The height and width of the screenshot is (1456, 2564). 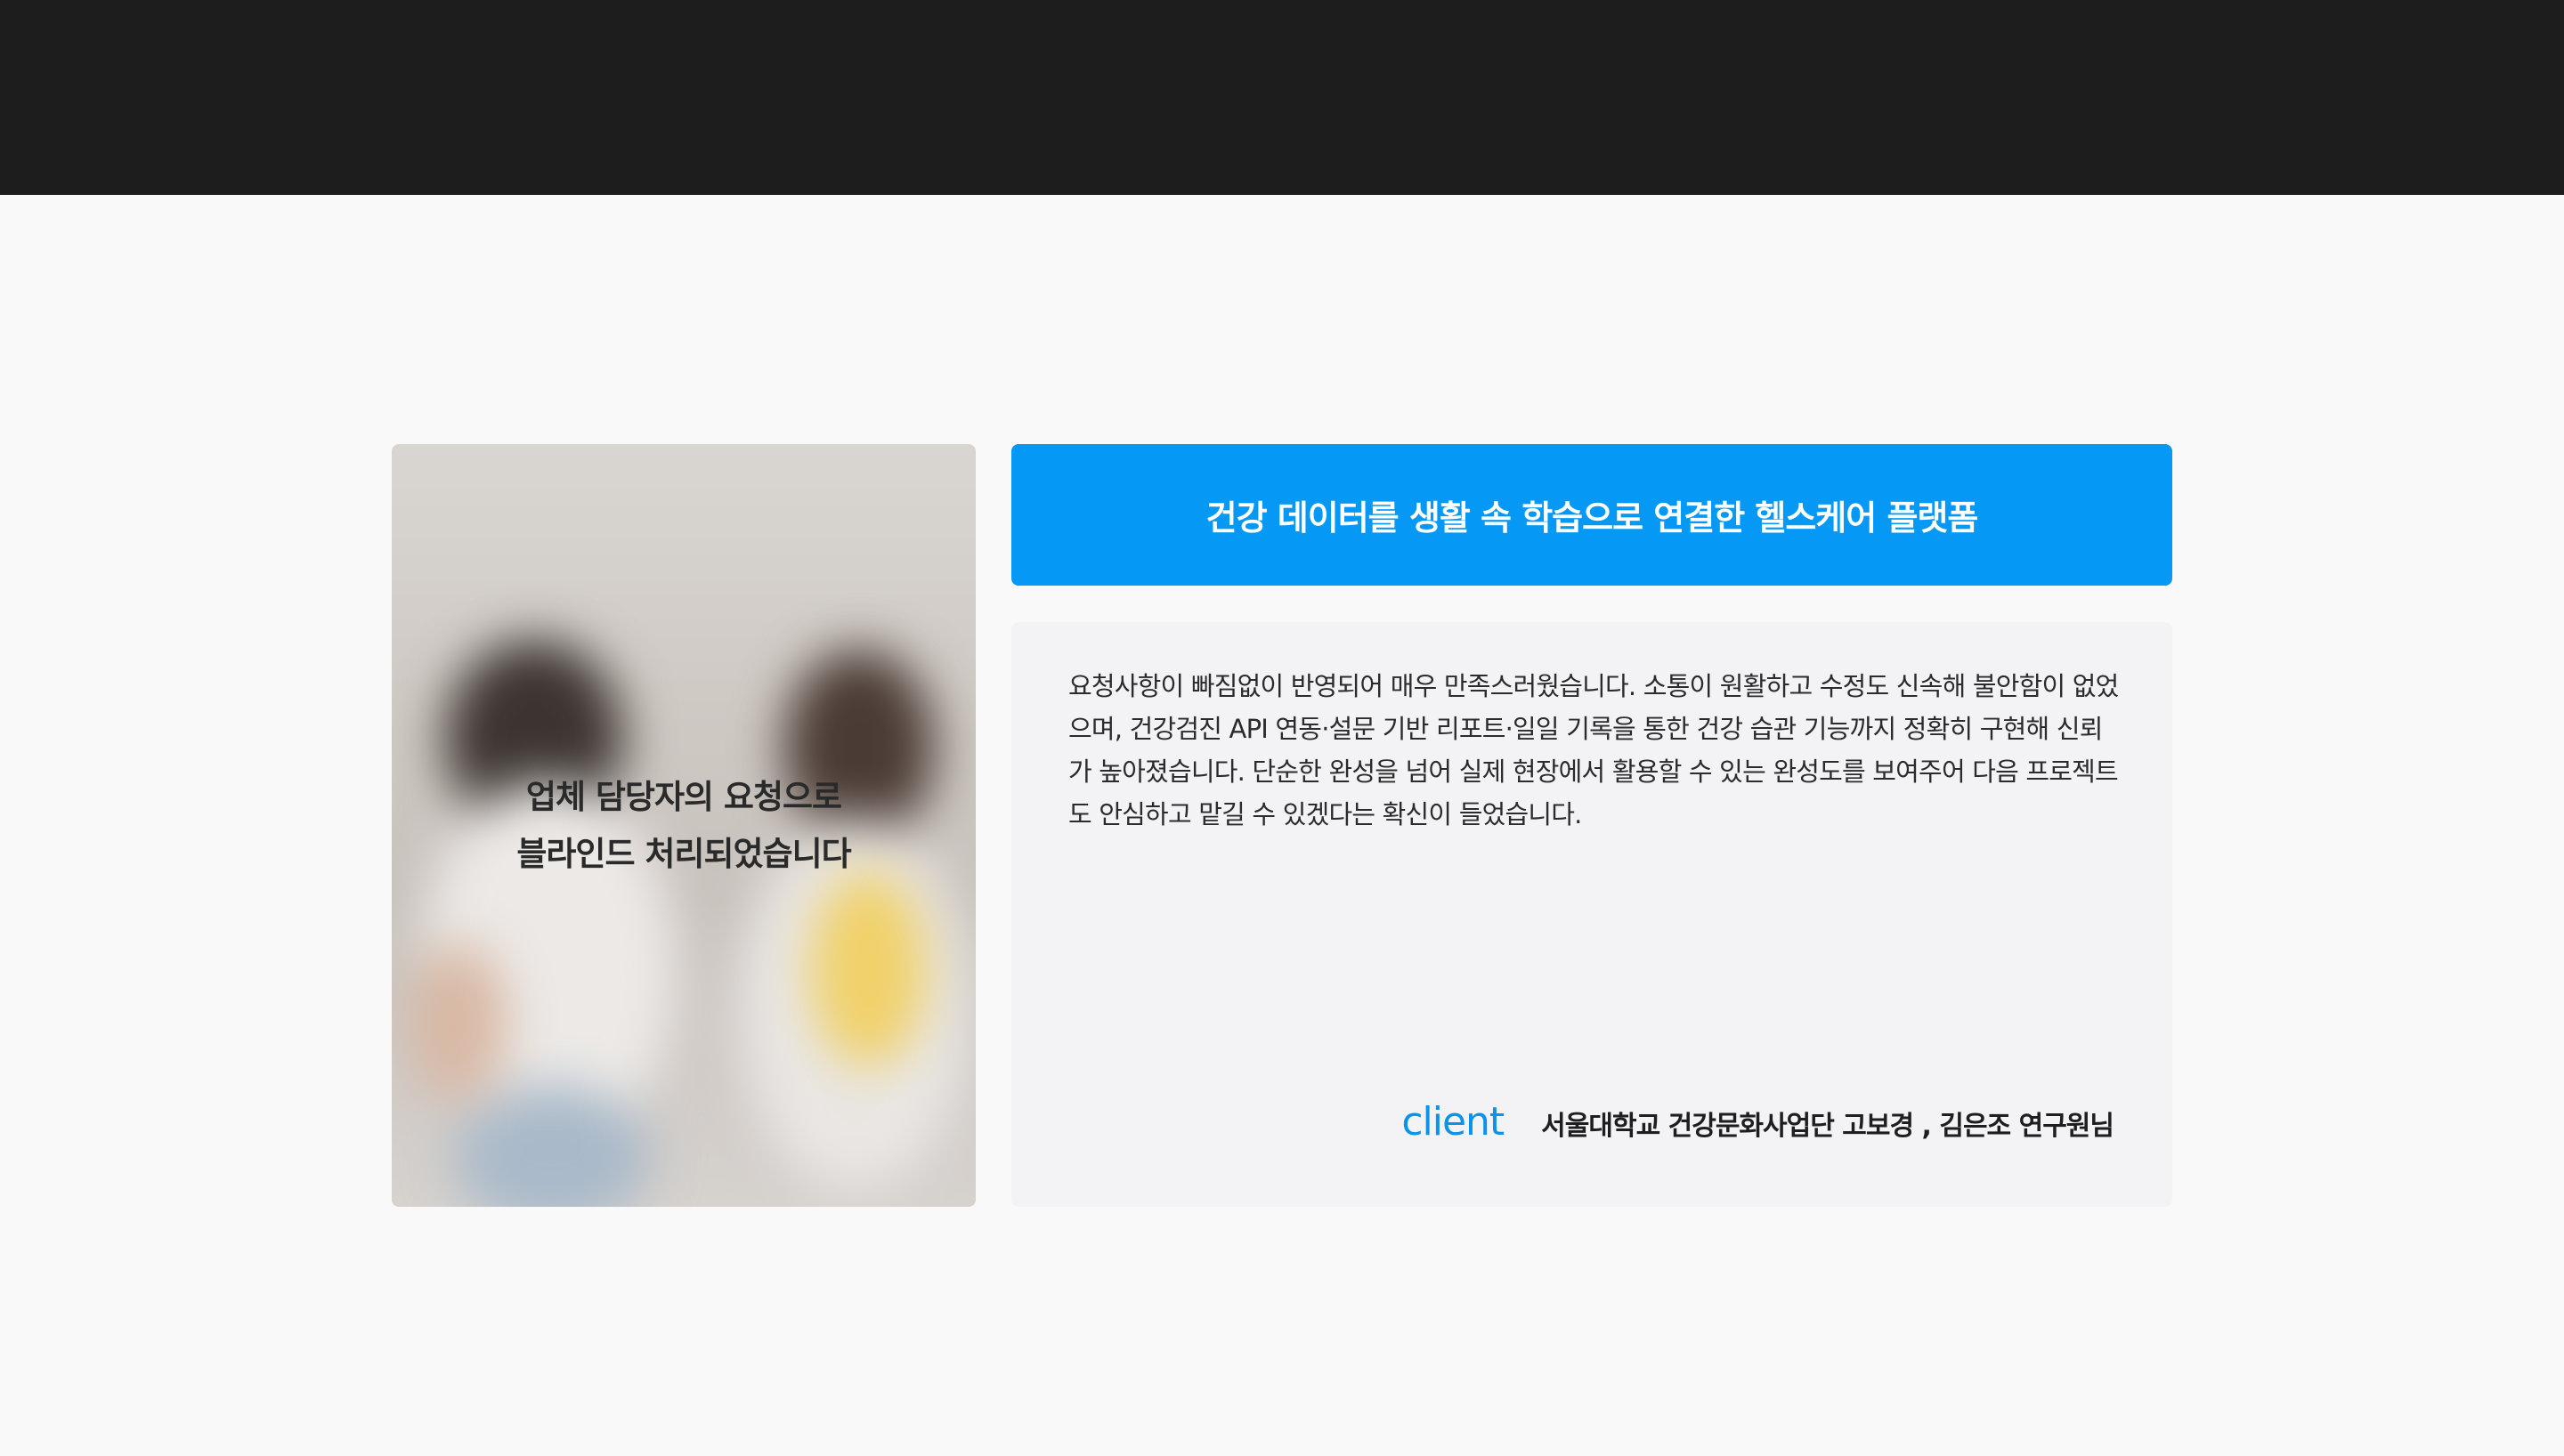 What do you see at coordinates (1592, 518) in the screenshot?
I see `project-title: 건강 데이터를 생활 속 학습으로 연결한 헬스케어 플랫폼` at bounding box center [1592, 518].